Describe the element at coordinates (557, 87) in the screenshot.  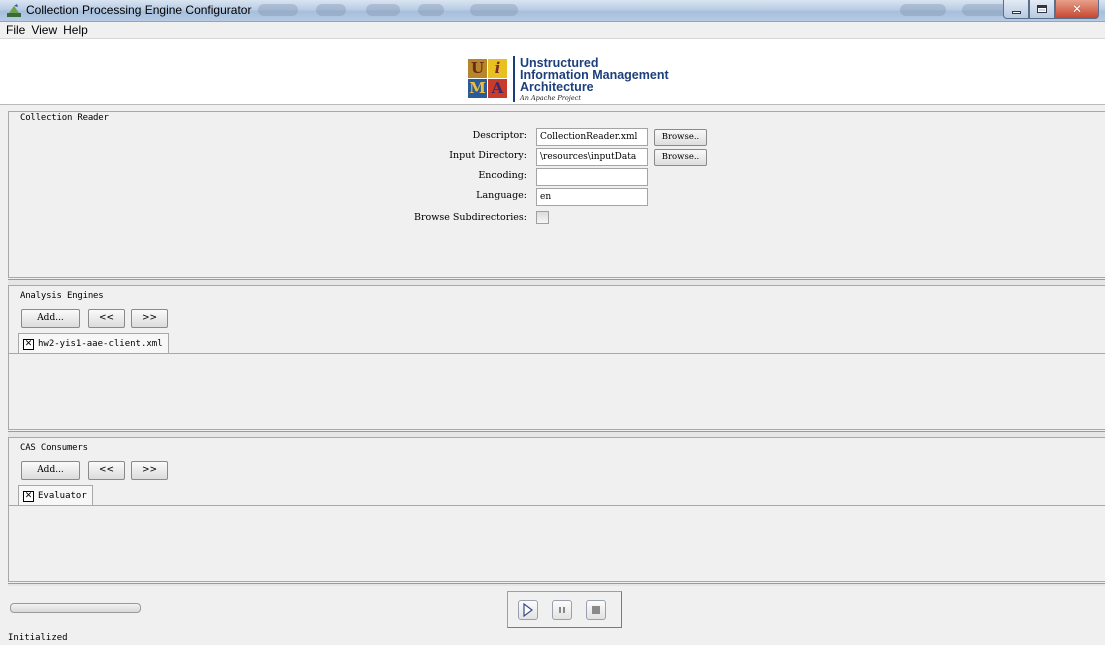
I see `logo-line-3: Architecture` at that location.